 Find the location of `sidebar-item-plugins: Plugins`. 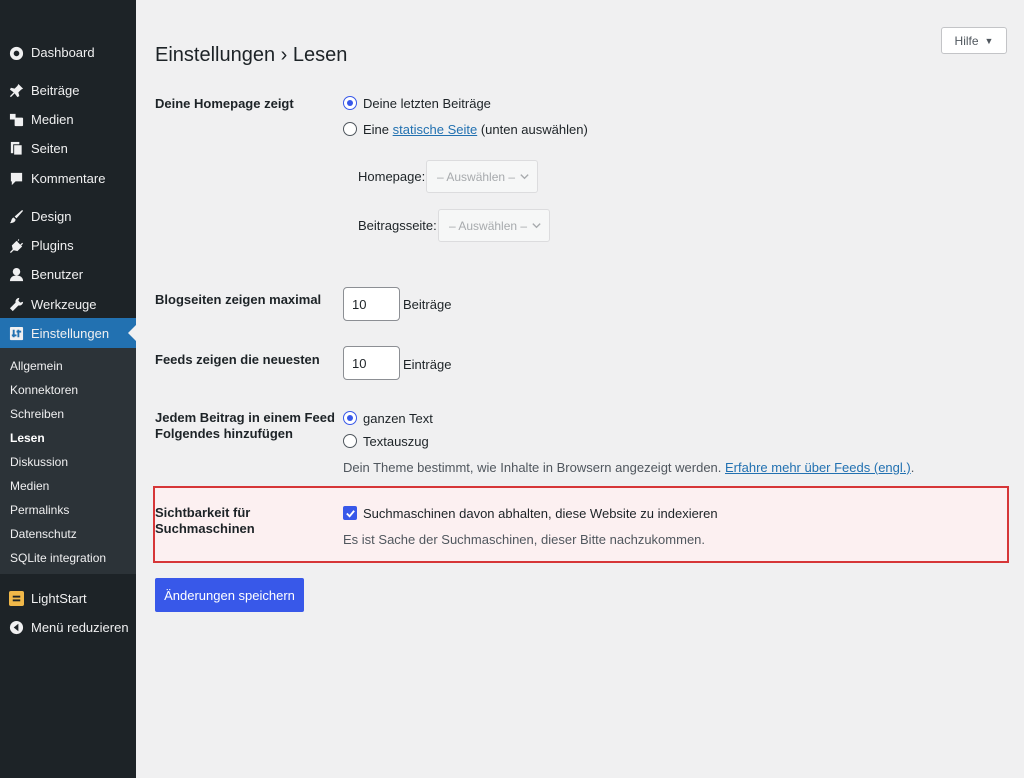

sidebar-item-plugins: Plugins is located at coordinates (68, 245).